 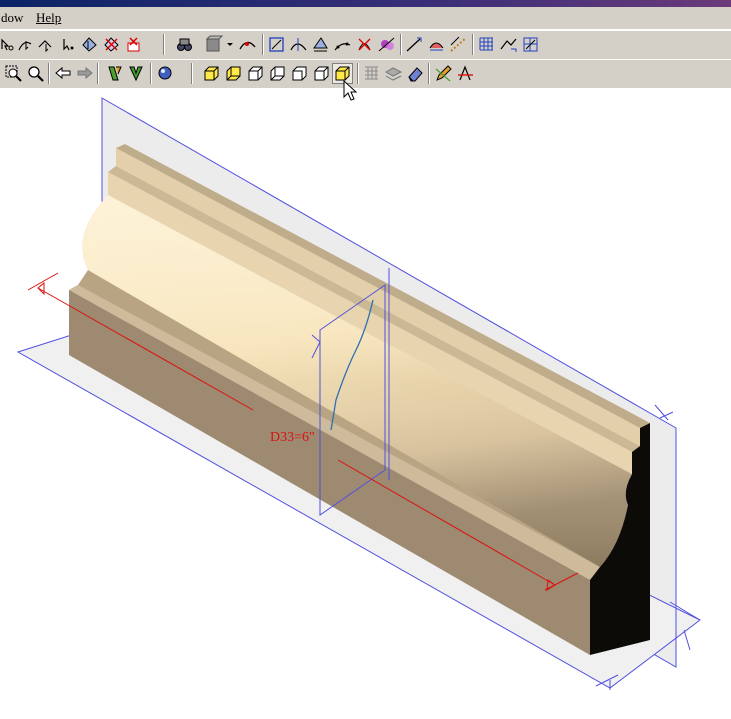 I want to click on window-title-bar, so click(x=365, y=3).